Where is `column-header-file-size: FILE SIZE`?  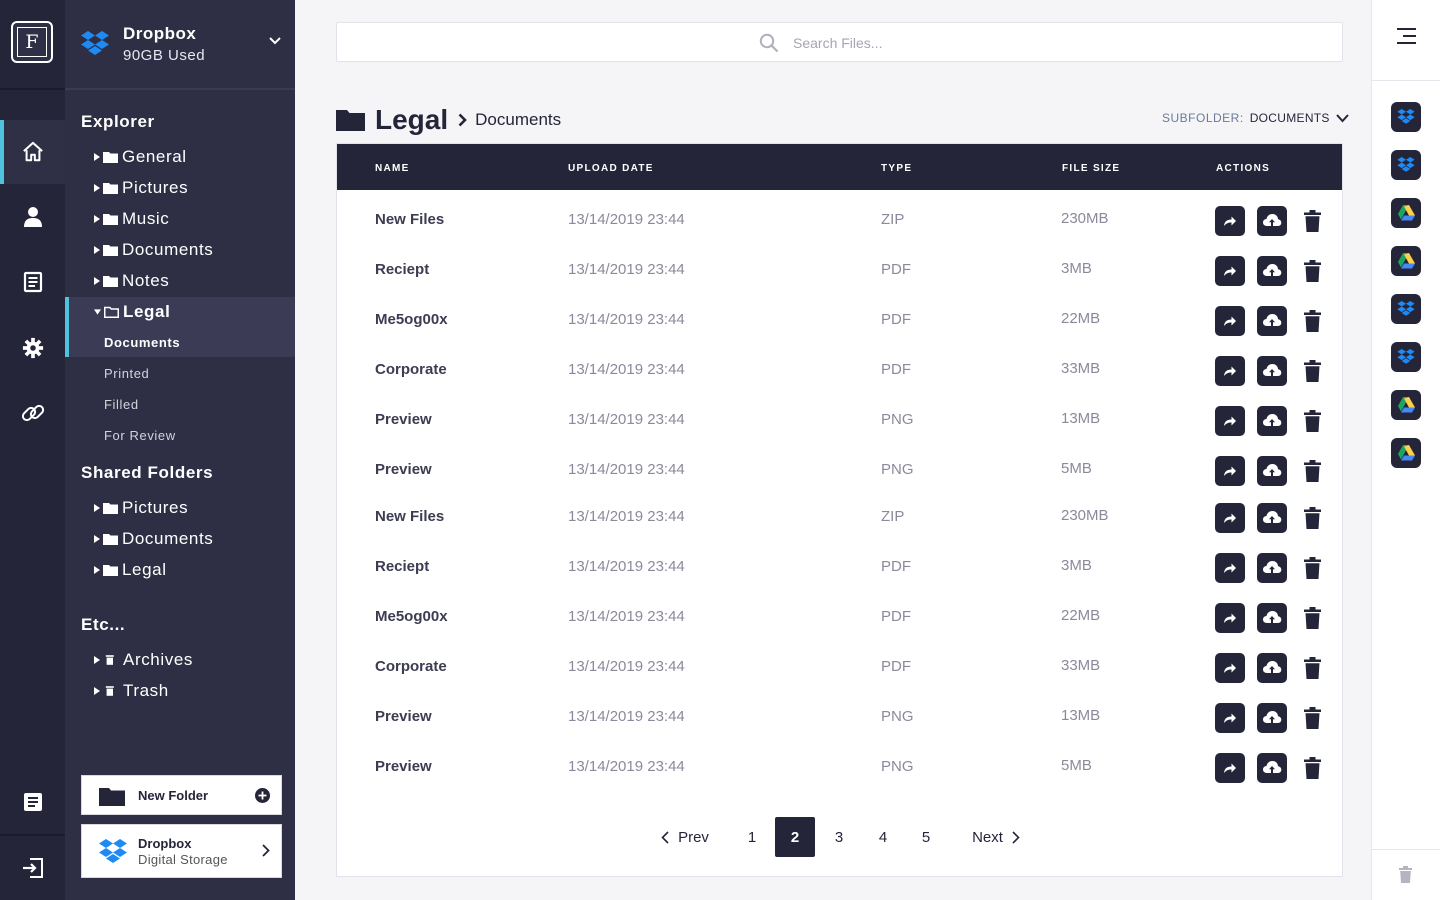
column-header-file-size: FILE SIZE is located at coordinates (1091, 168).